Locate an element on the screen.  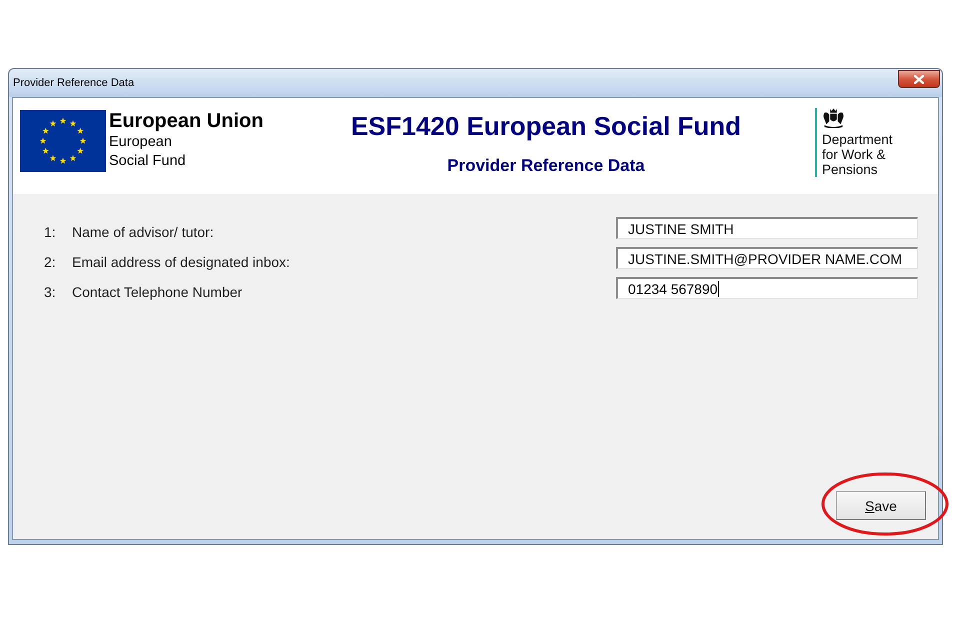
close-icon is located at coordinates (919, 79).